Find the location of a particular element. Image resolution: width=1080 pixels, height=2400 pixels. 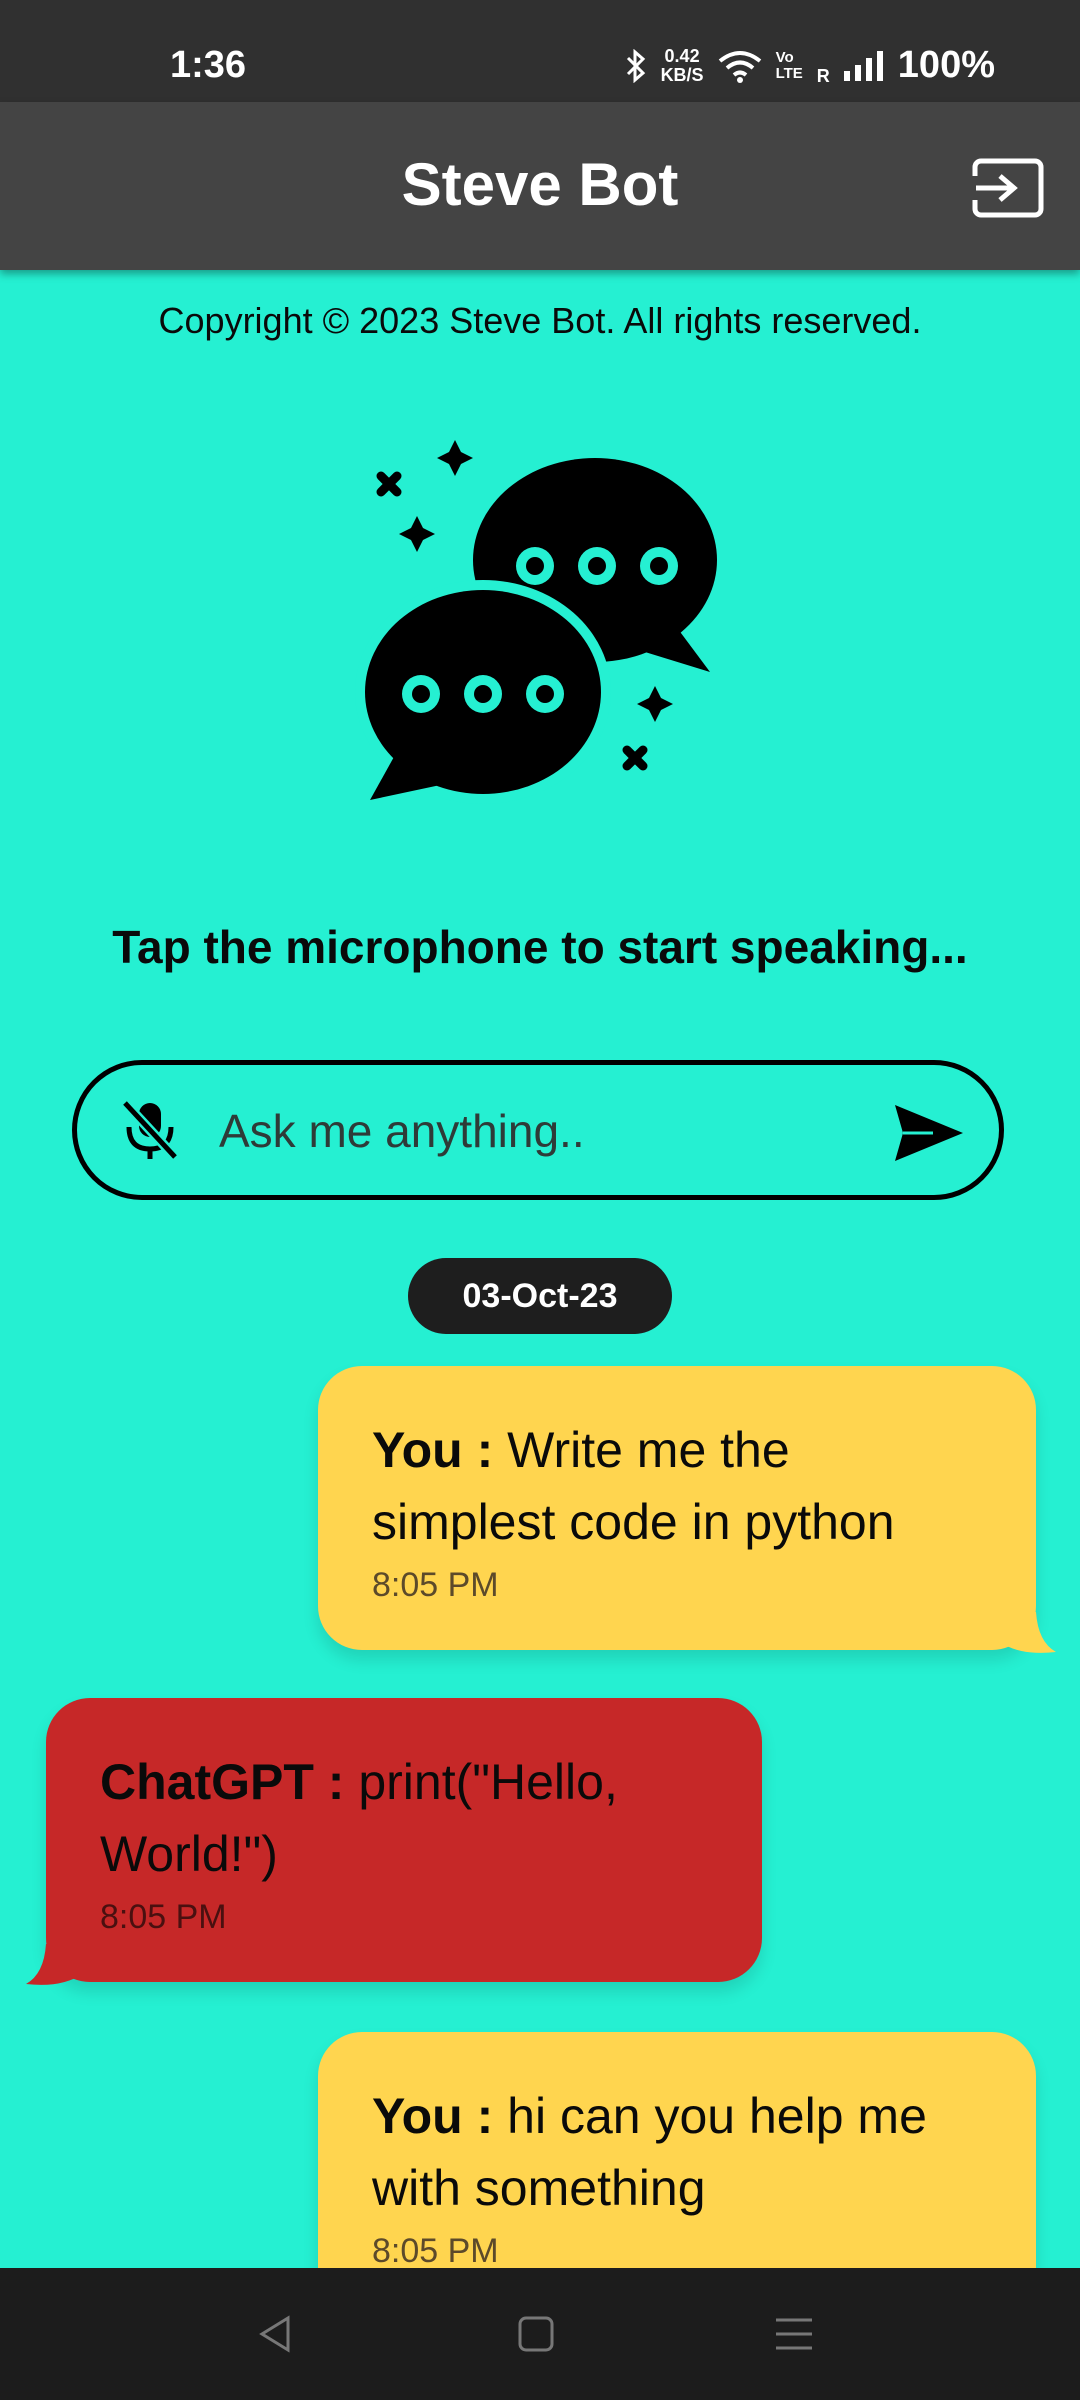

signal-icon is located at coordinates (863, 65).